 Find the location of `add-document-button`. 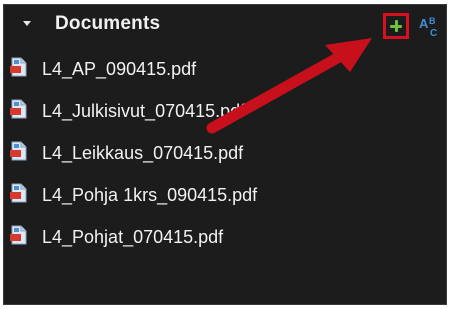

add-document-button is located at coordinates (396, 26).